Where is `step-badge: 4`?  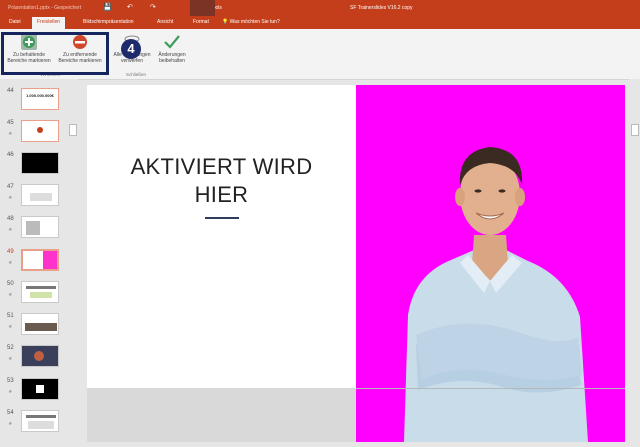 step-badge: 4 is located at coordinates (131, 49).